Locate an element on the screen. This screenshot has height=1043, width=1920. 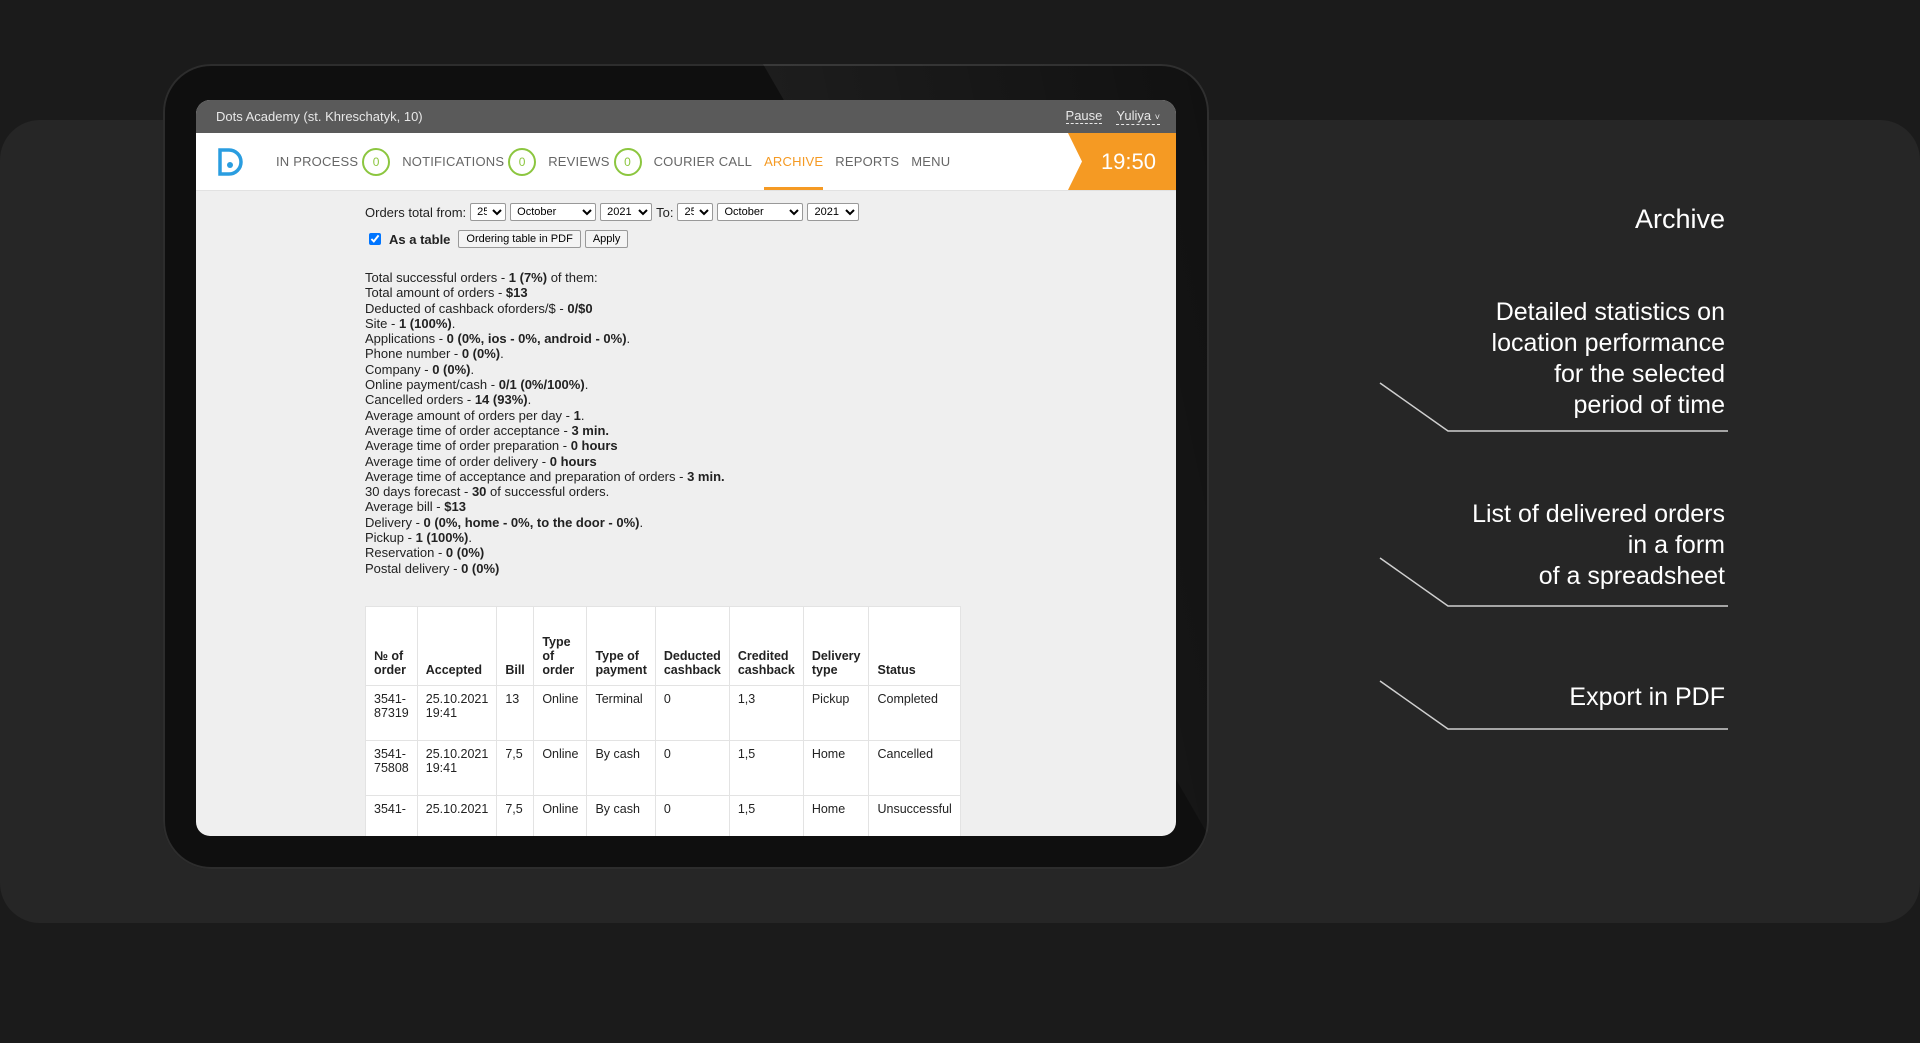
tab-notifications: NOTIFICATIONS 0 is located at coordinates (469, 161).